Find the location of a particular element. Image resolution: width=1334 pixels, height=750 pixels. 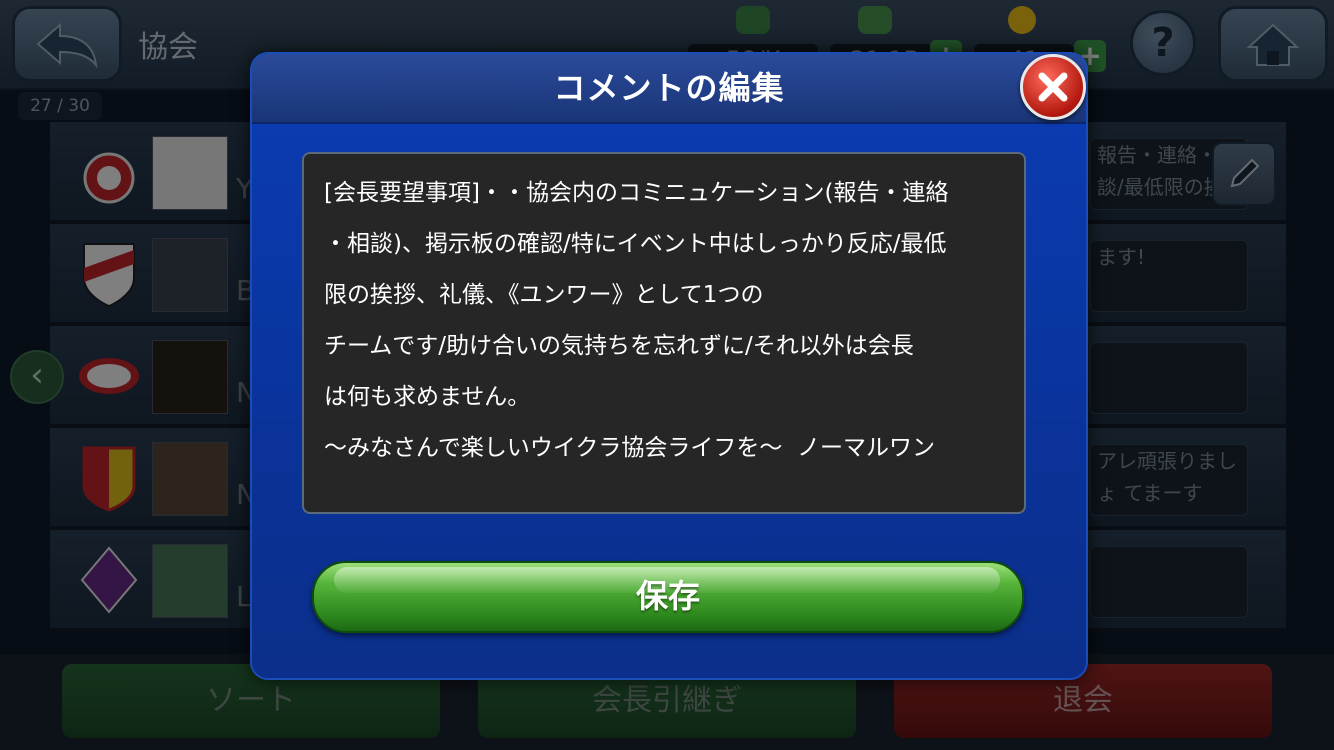

save-button-label: 保存 is located at coordinates (667, 596).